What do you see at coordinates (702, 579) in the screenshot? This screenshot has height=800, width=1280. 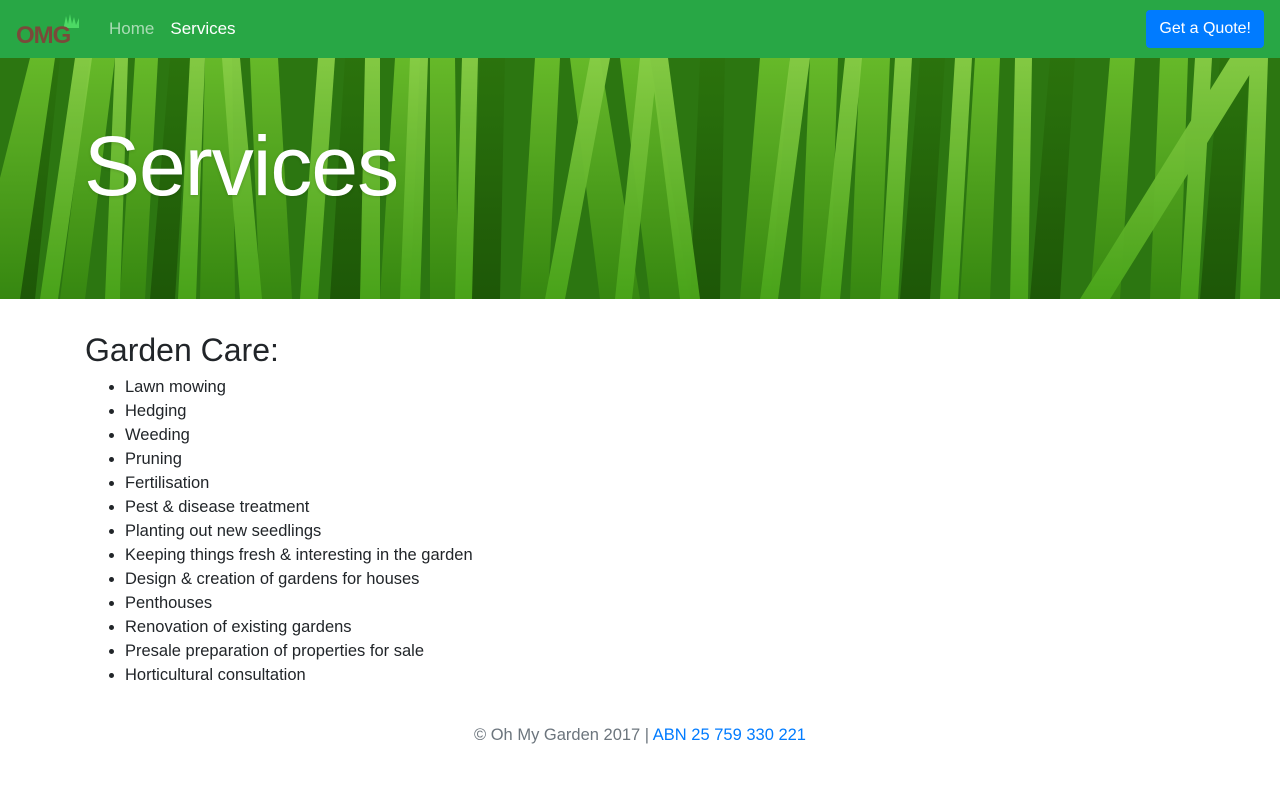 I see `list-item: Design & creation of gardens for houses` at bounding box center [702, 579].